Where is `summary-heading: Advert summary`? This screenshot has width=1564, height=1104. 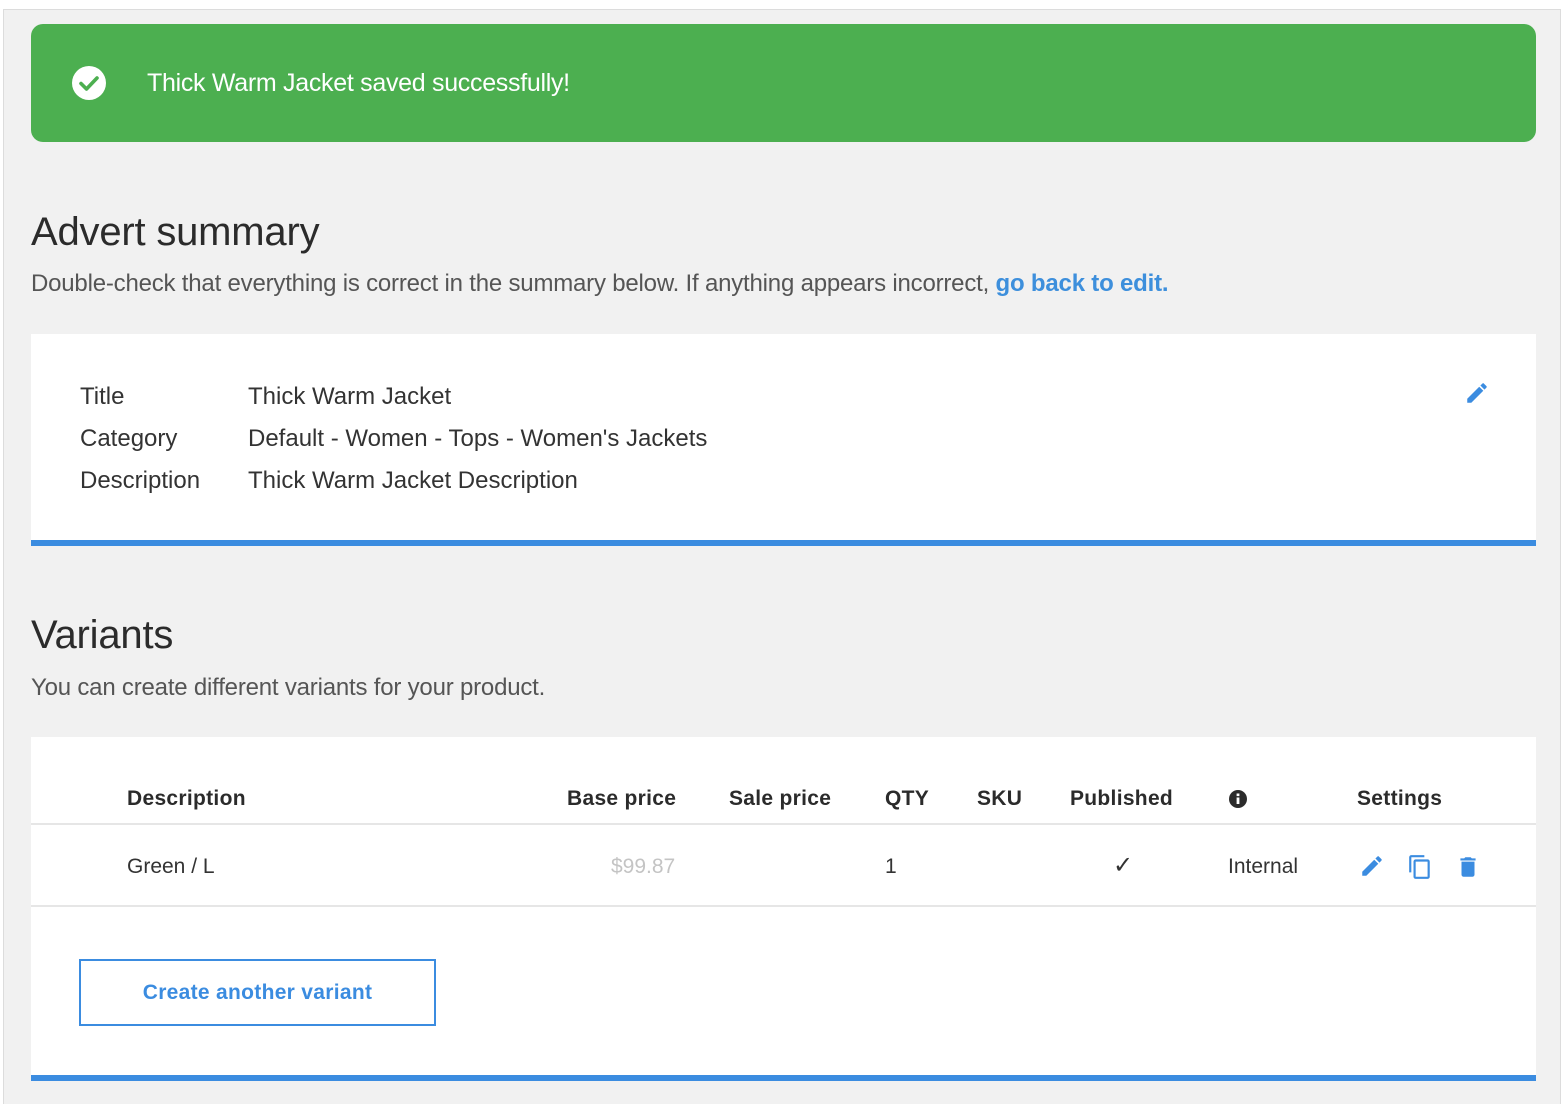 summary-heading: Advert summary is located at coordinates (175, 232).